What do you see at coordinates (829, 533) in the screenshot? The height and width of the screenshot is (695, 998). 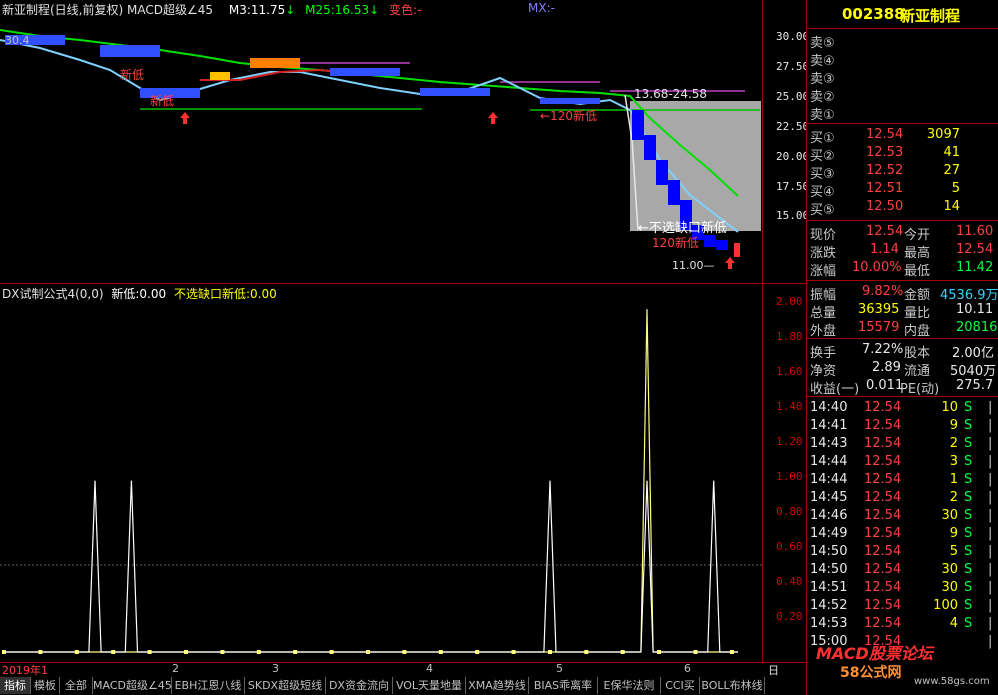 I see `trade-time: 14:49` at bounding box center [829, 533].